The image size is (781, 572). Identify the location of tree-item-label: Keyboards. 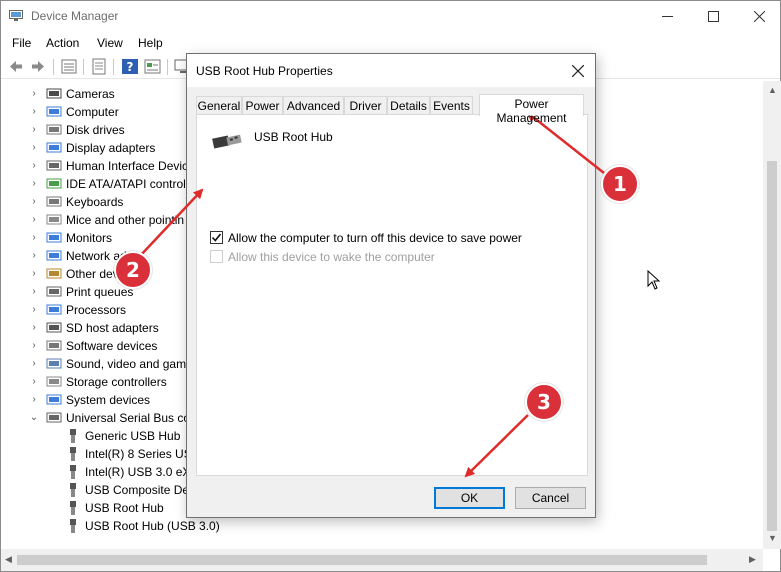
(95, 202).